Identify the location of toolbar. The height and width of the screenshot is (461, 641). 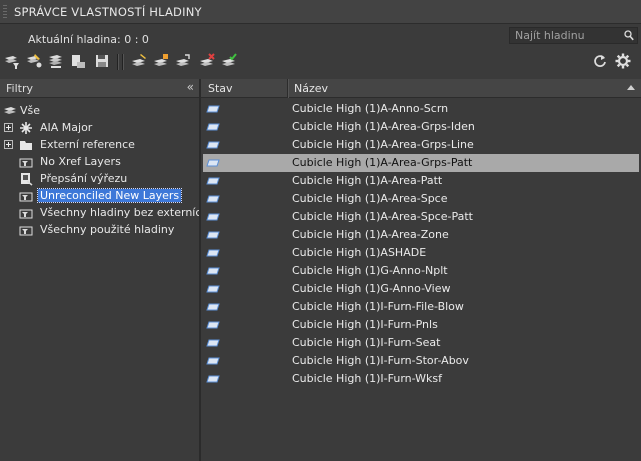
(320, 63).